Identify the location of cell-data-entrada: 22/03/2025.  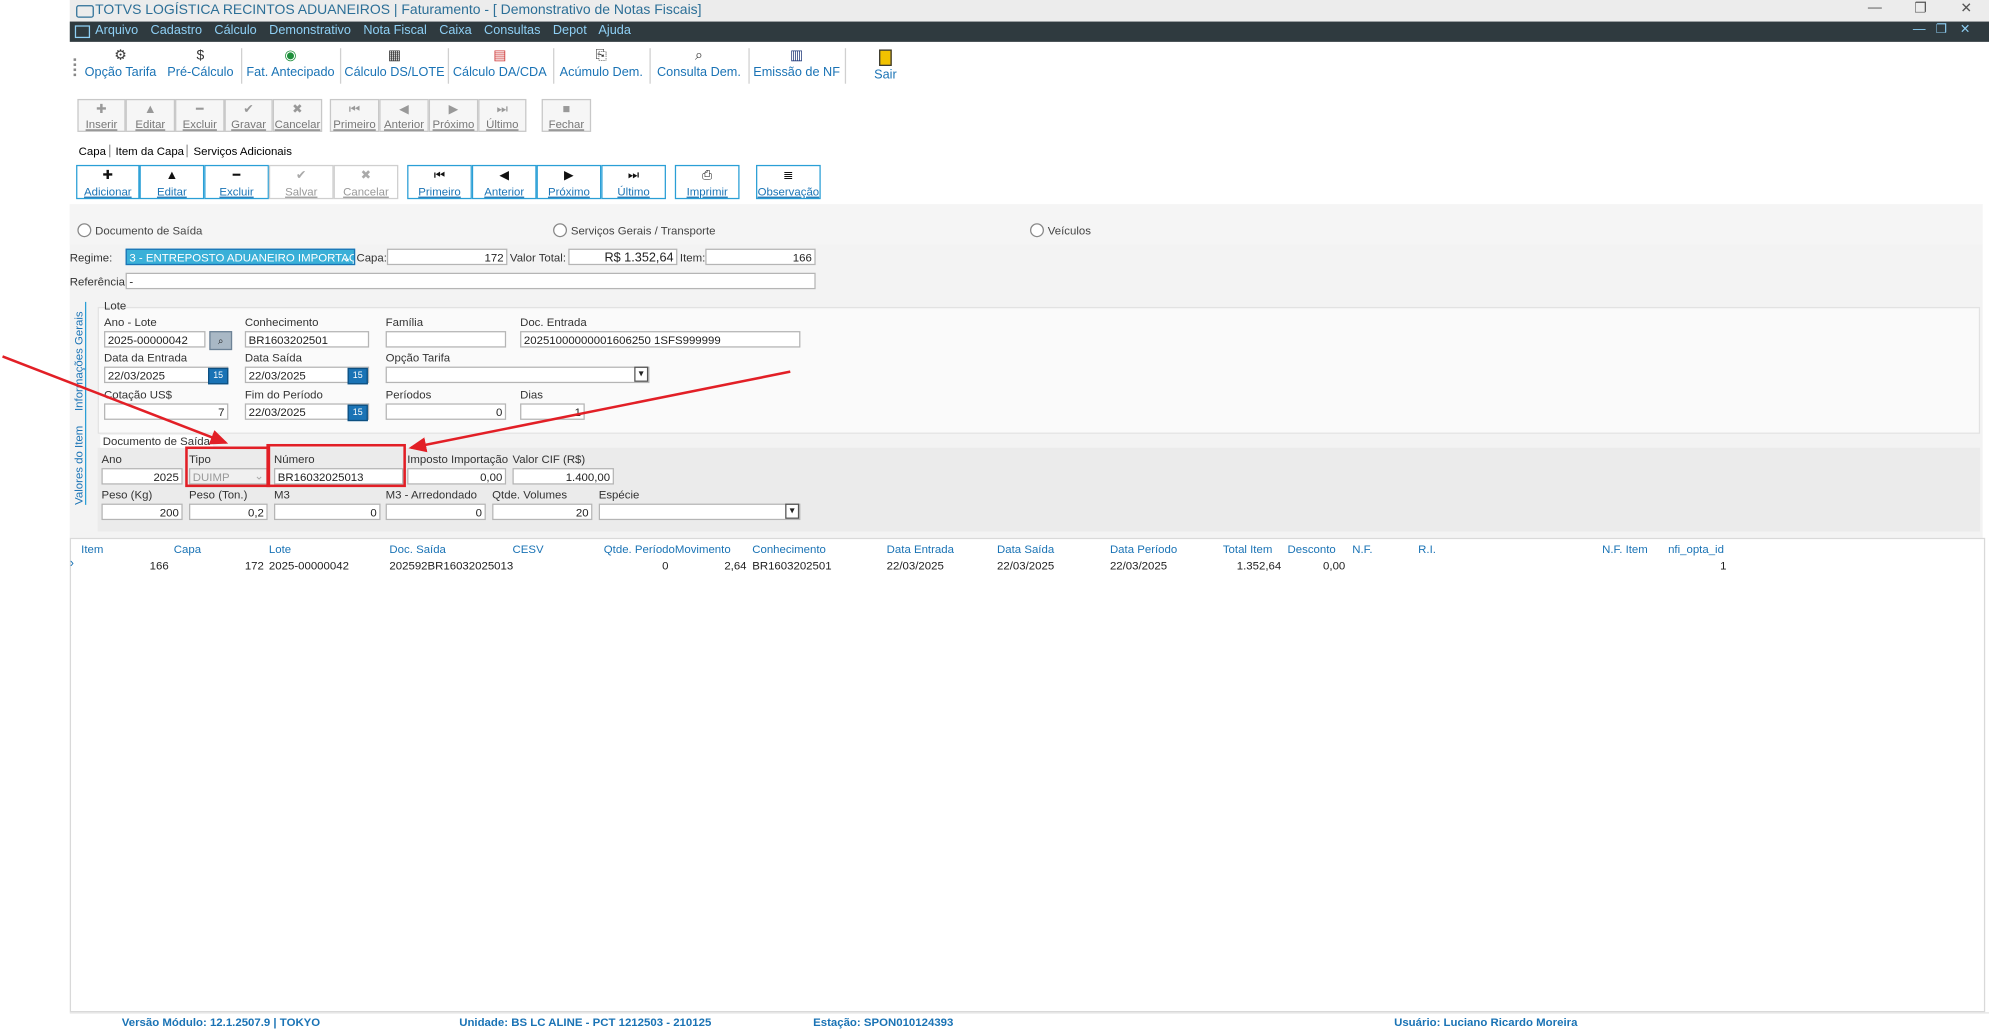
(915, 566).